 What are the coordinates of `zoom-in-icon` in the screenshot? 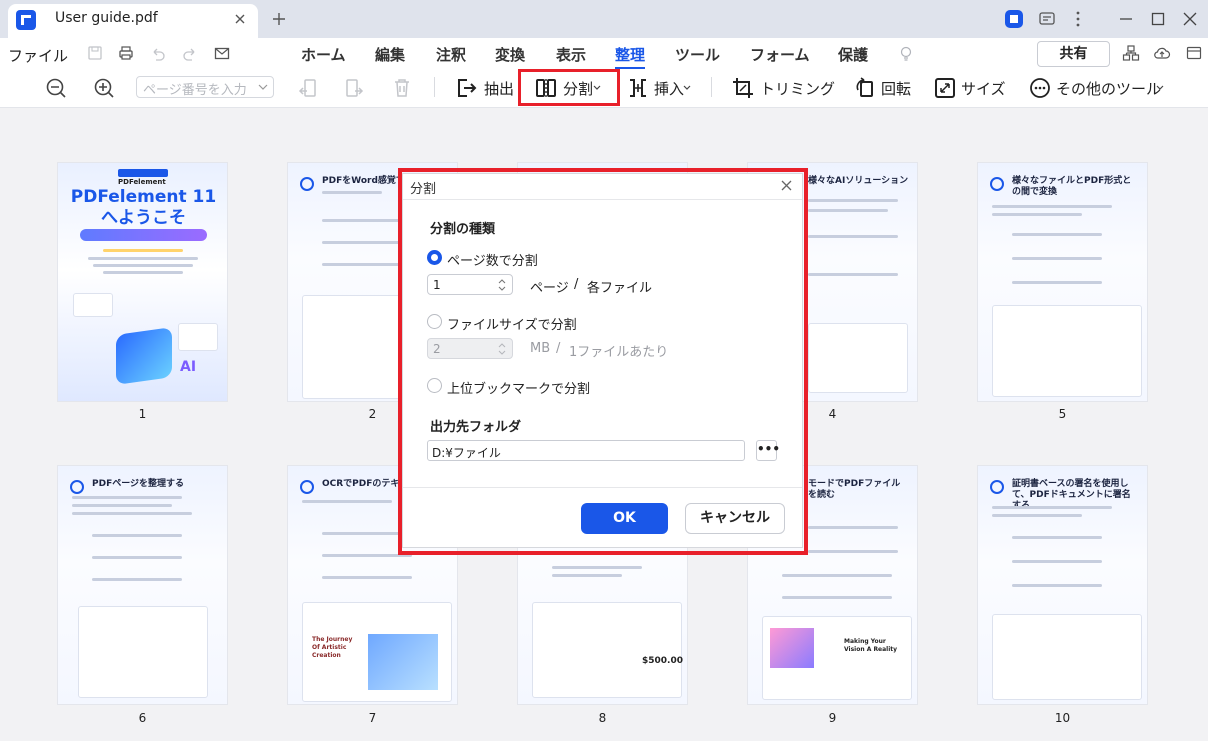 It's located at (104, 88).